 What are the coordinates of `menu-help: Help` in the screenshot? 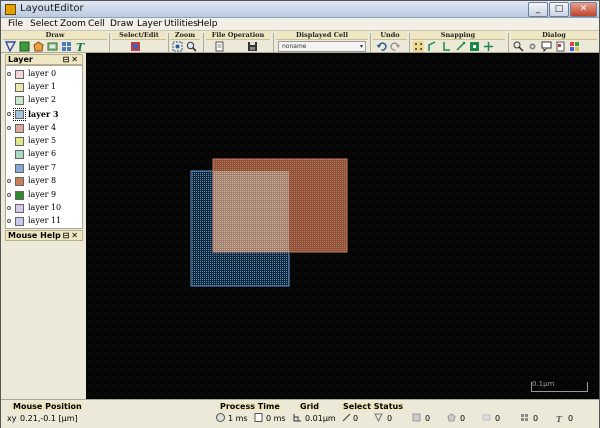 It's located at (207, 24).